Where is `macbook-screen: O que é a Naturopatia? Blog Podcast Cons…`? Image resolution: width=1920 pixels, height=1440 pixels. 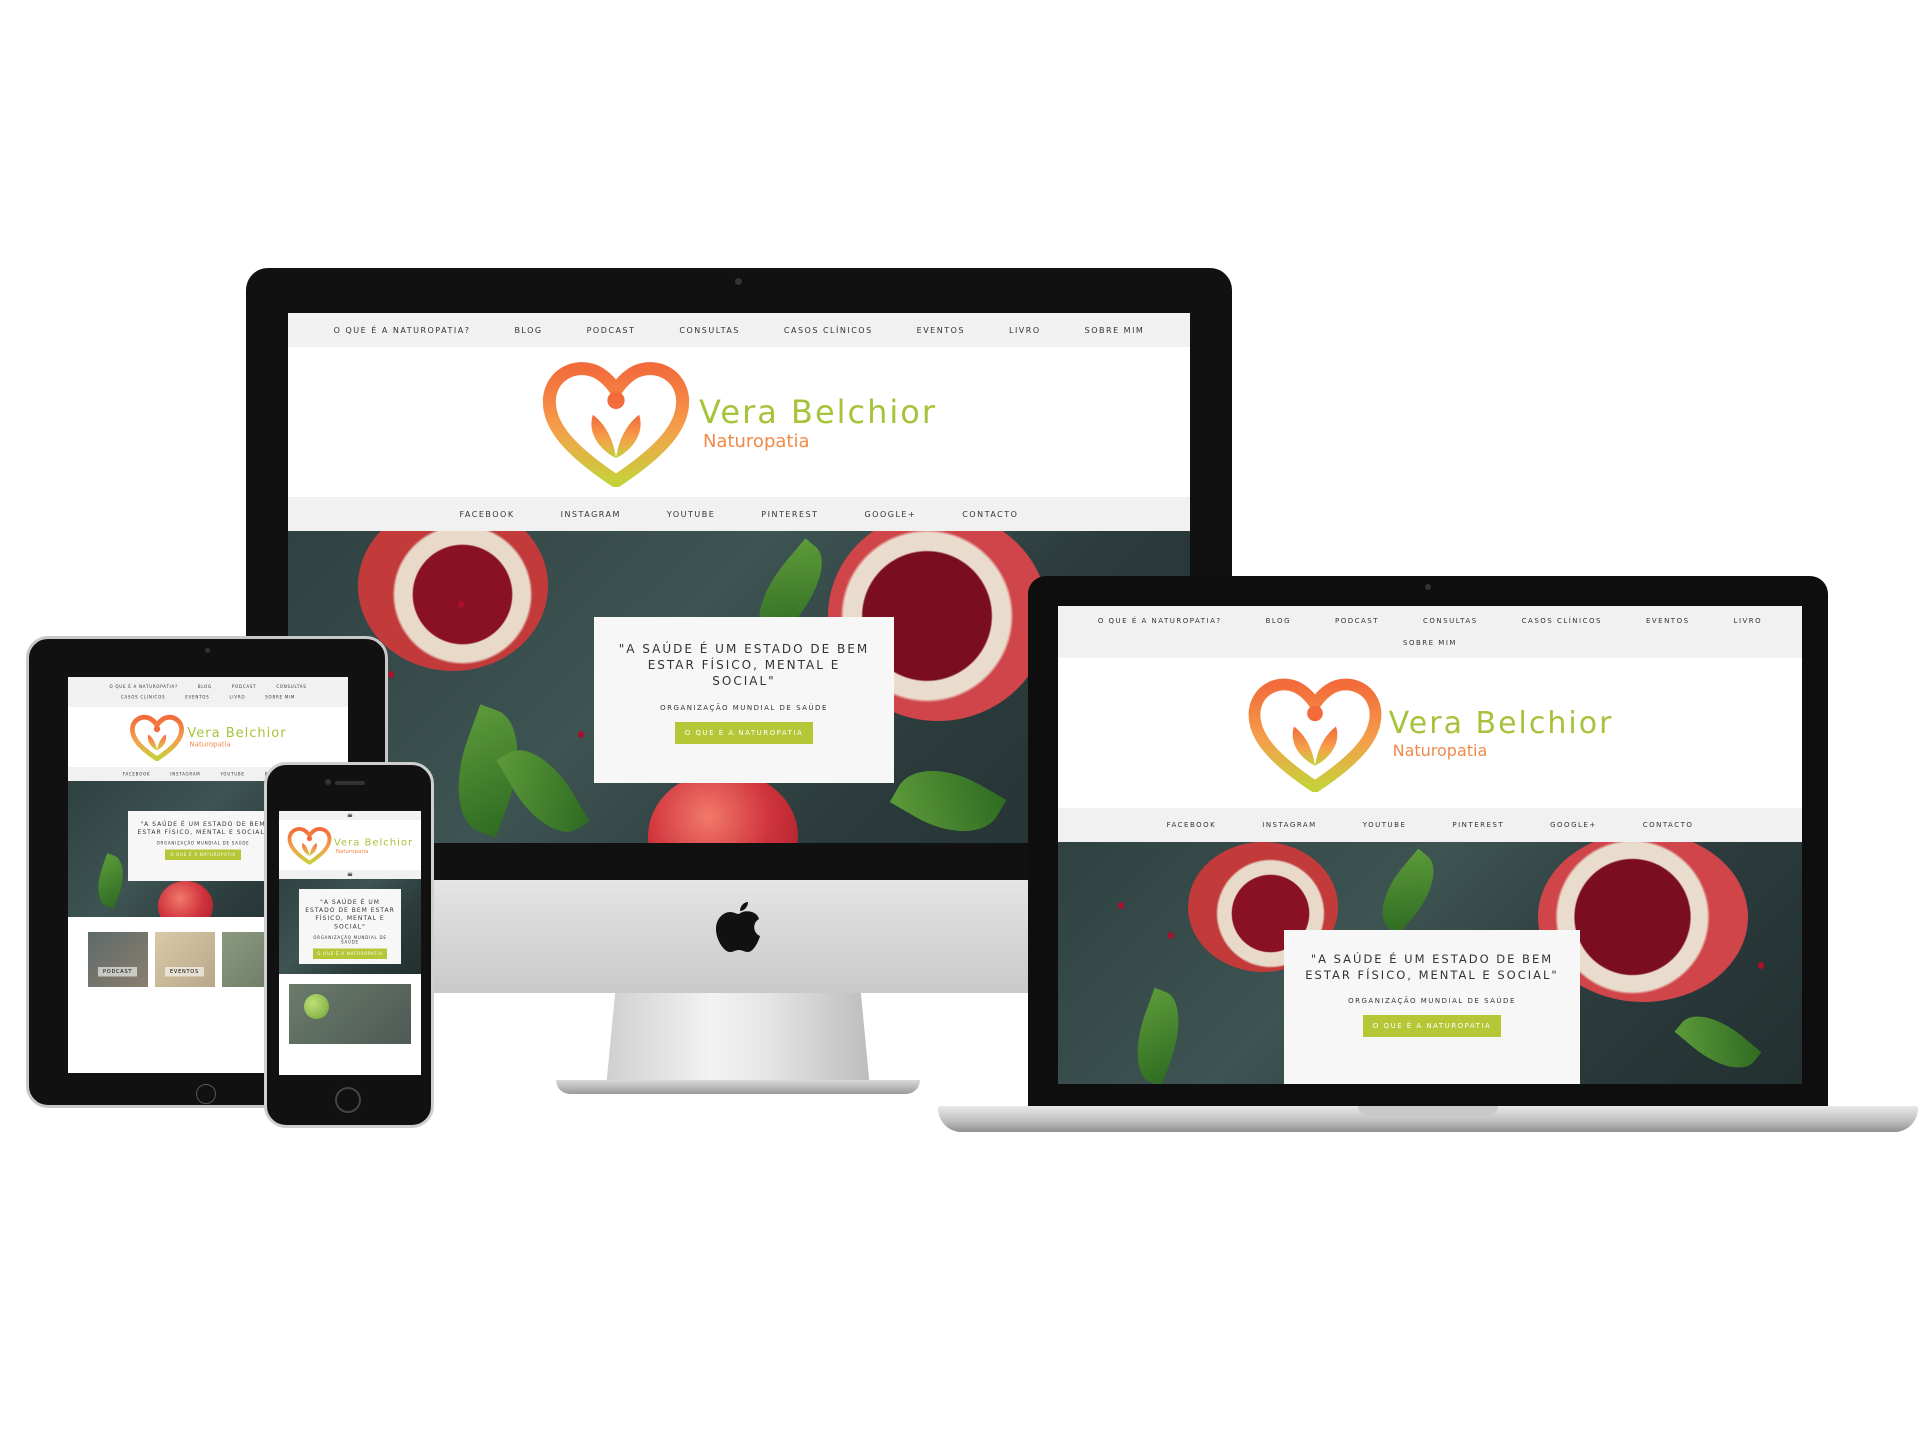 macbook-screen: O que é a Naturopatia? Blog Podcast Cons… is located at coordinates (1430, 845).